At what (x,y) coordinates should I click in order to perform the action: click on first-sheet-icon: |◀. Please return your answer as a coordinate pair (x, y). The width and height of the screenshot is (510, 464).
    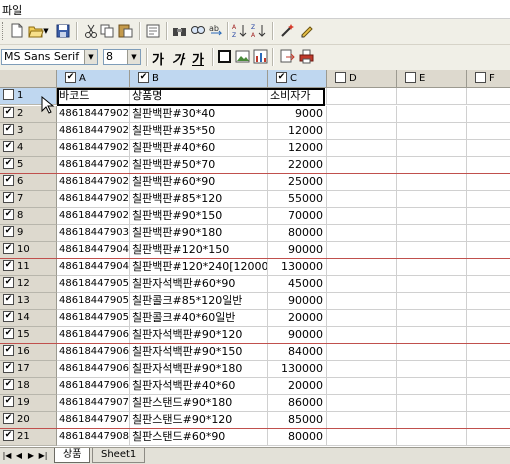
    Looking at the image, I should click on (7, 455).